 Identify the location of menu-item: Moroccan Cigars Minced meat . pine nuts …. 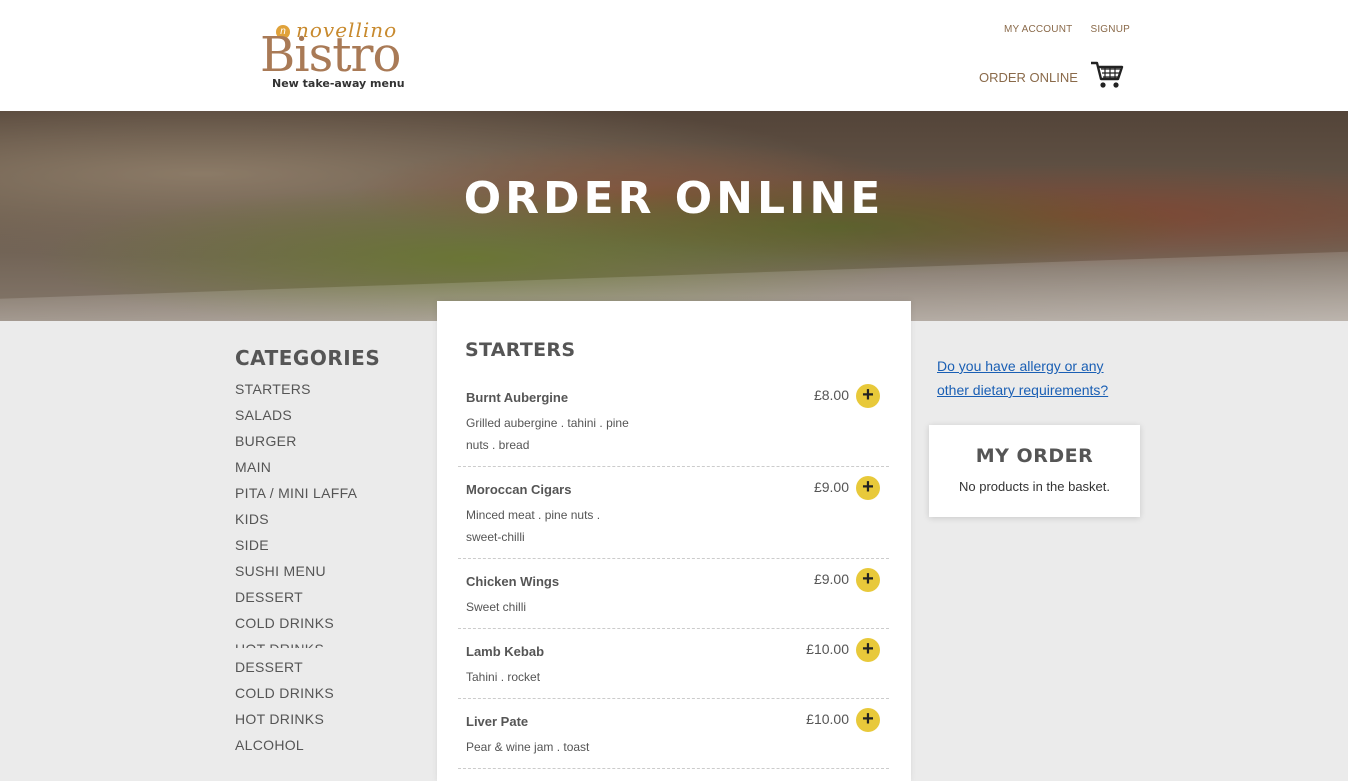
(673, 517).